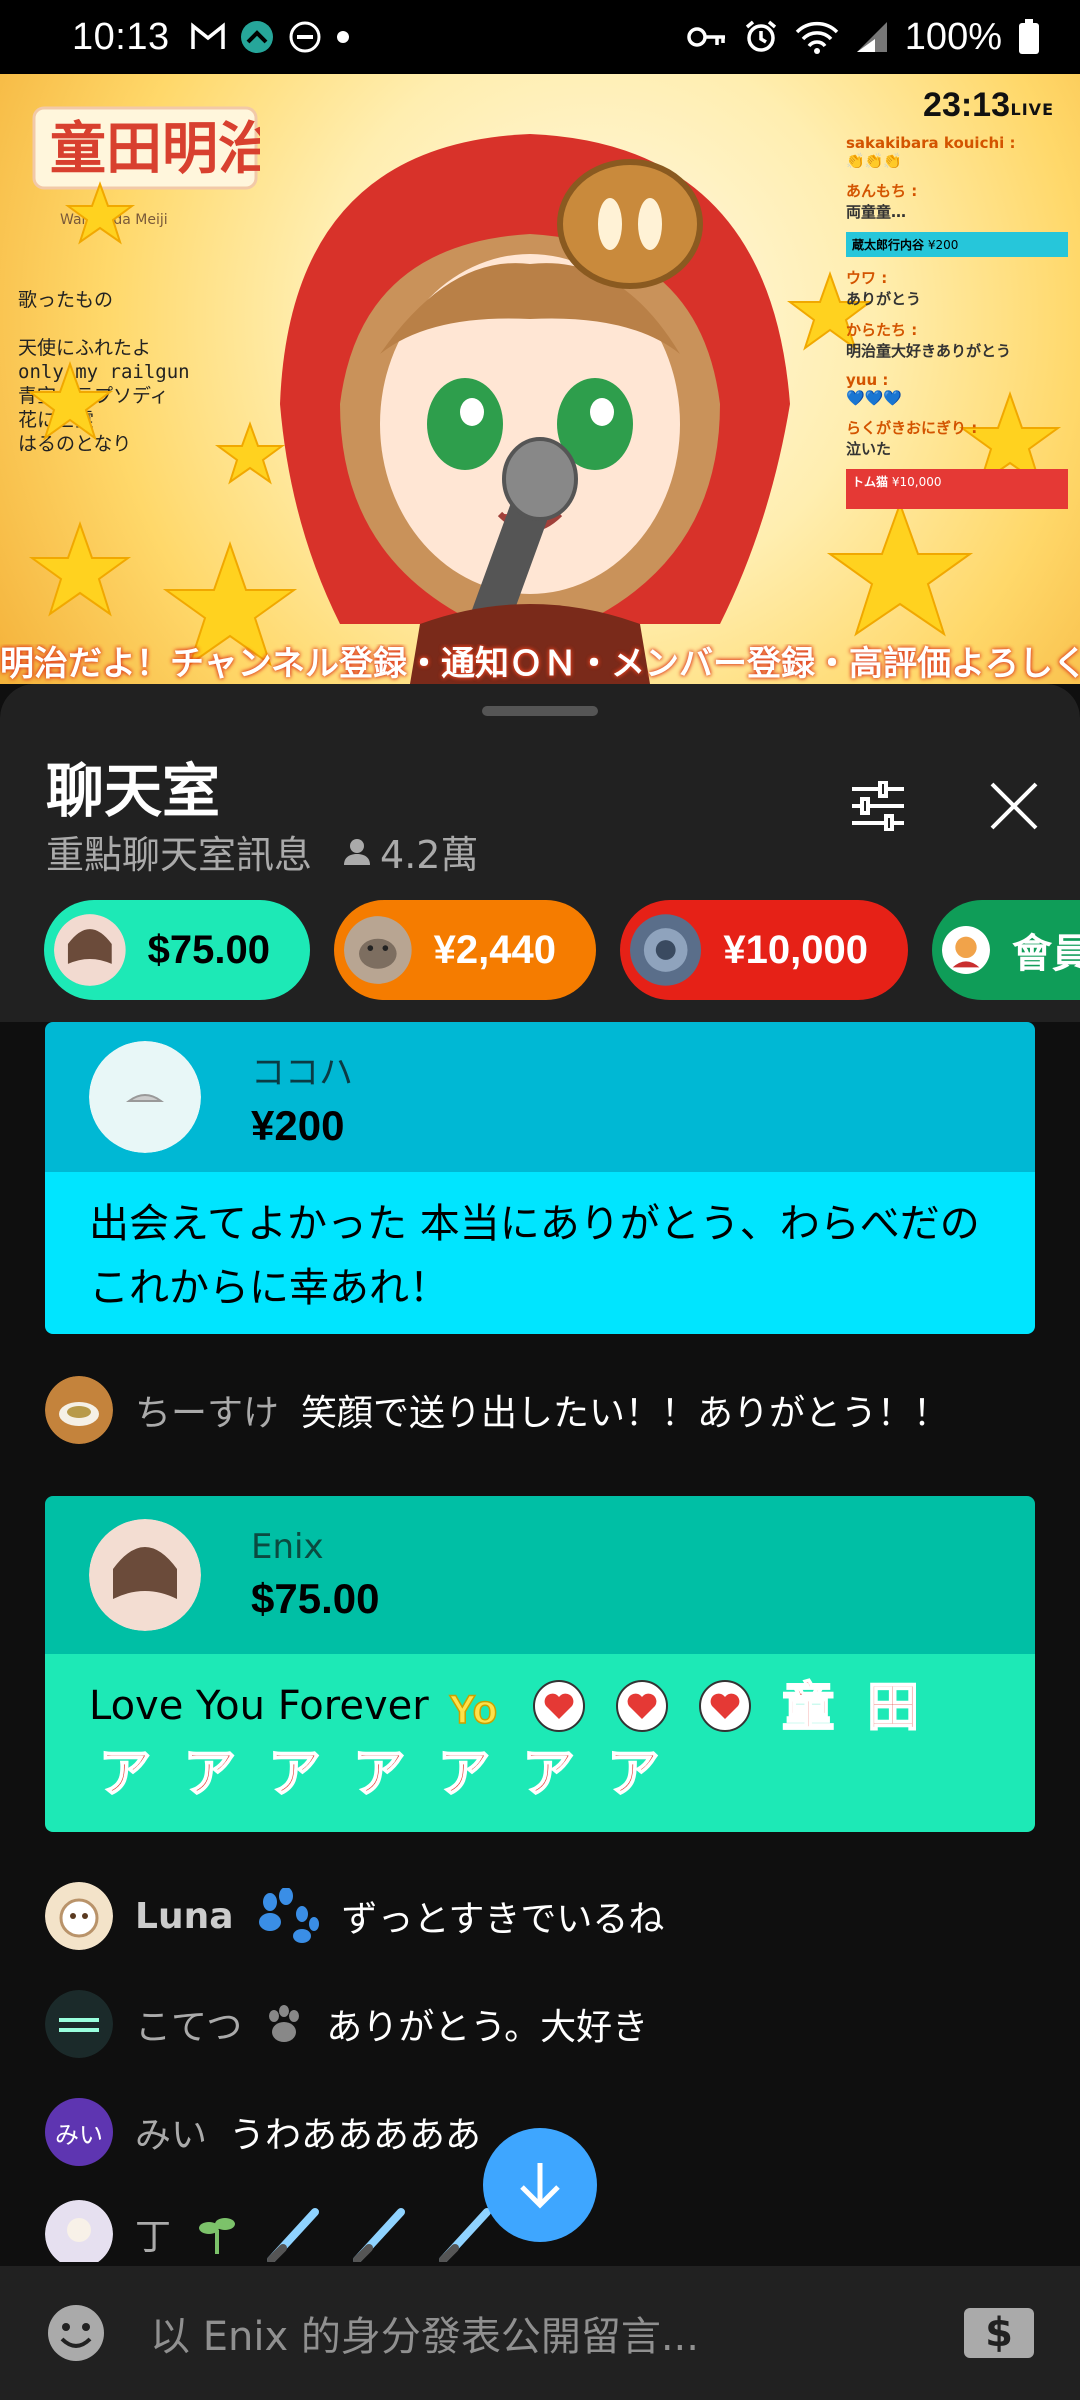 The image size is (1080, 2400). I want to click on ticker-chip: ¥2,440, so click(465, 950).